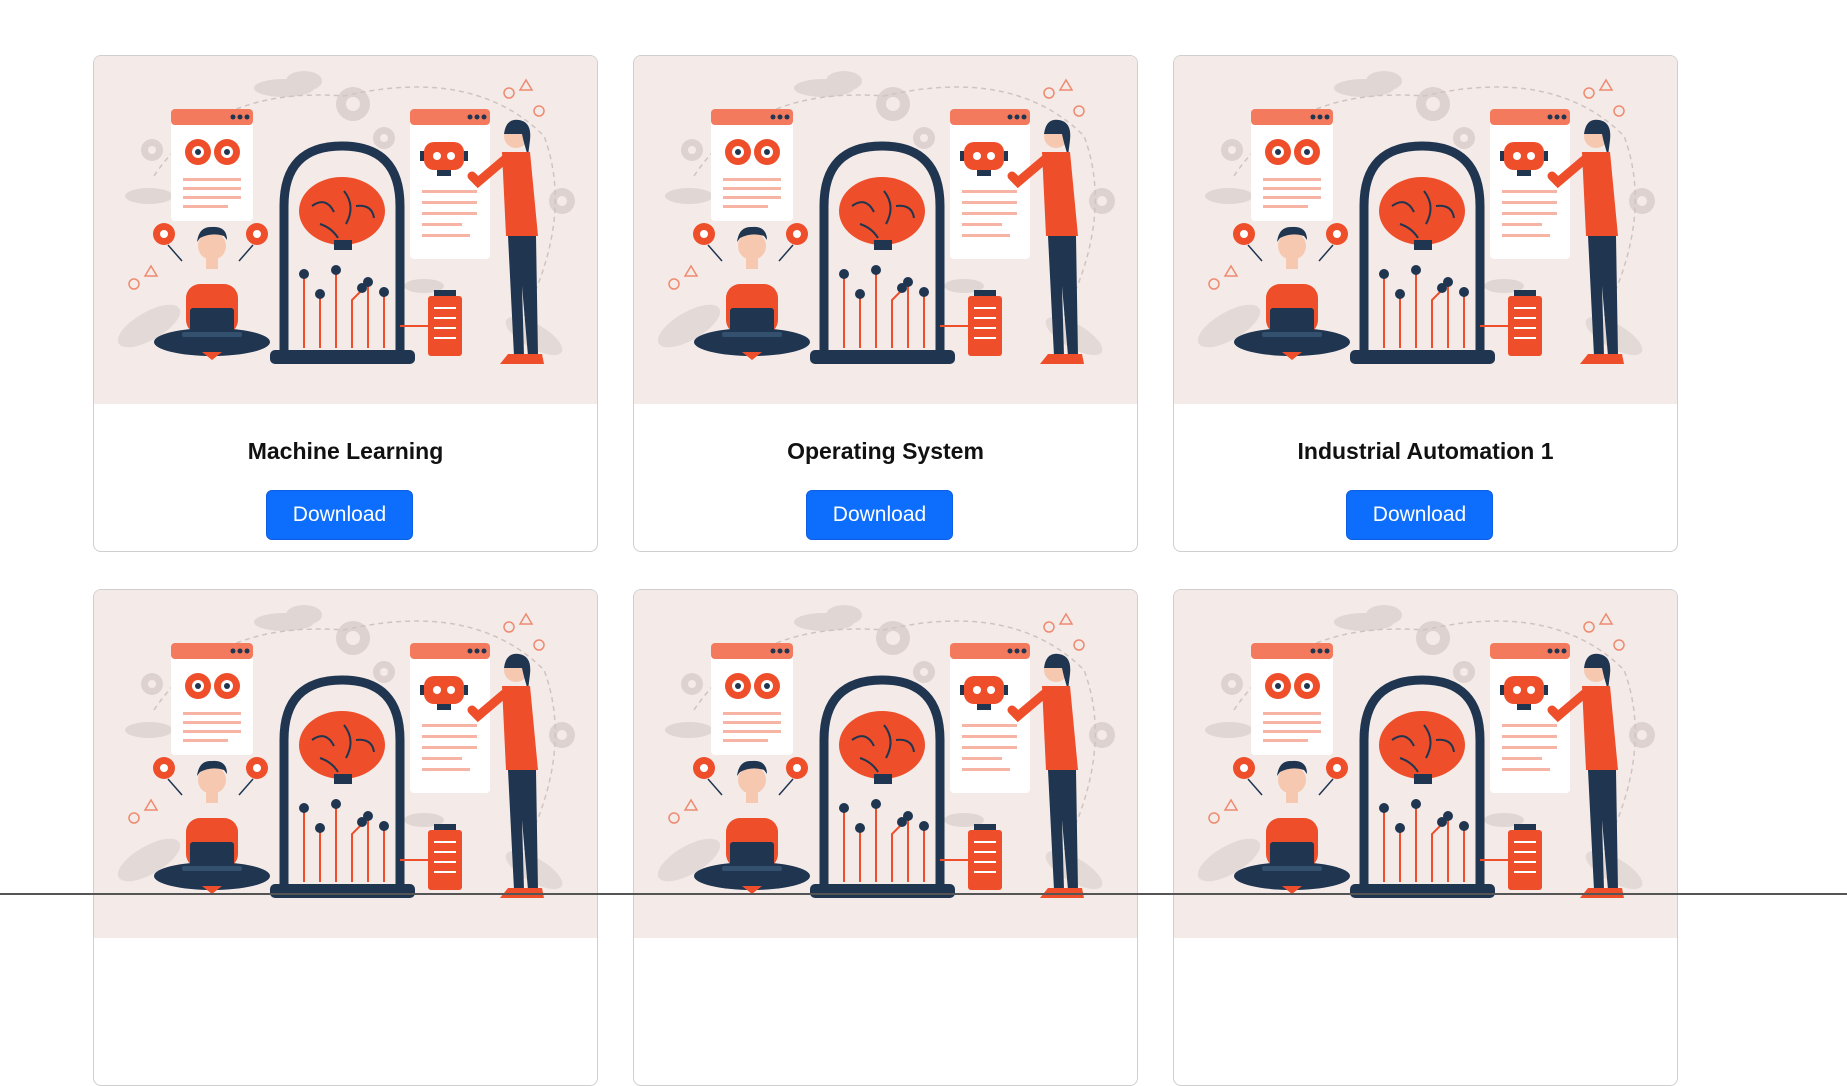  I want to click on course-card: Machine Learning Download, so click(345, 303).